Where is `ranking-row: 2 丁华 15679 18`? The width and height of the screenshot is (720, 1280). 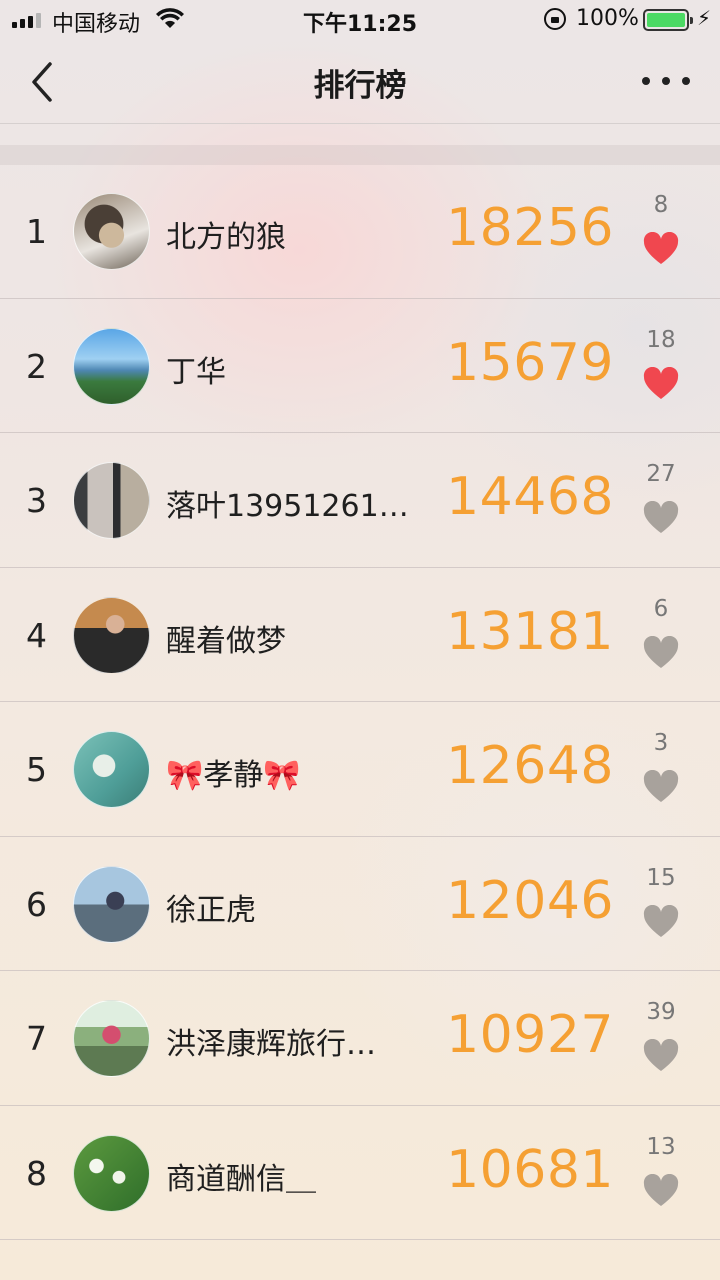
ranking-row: 2 丁华 15679 18 is located at coordinates (360, 366).